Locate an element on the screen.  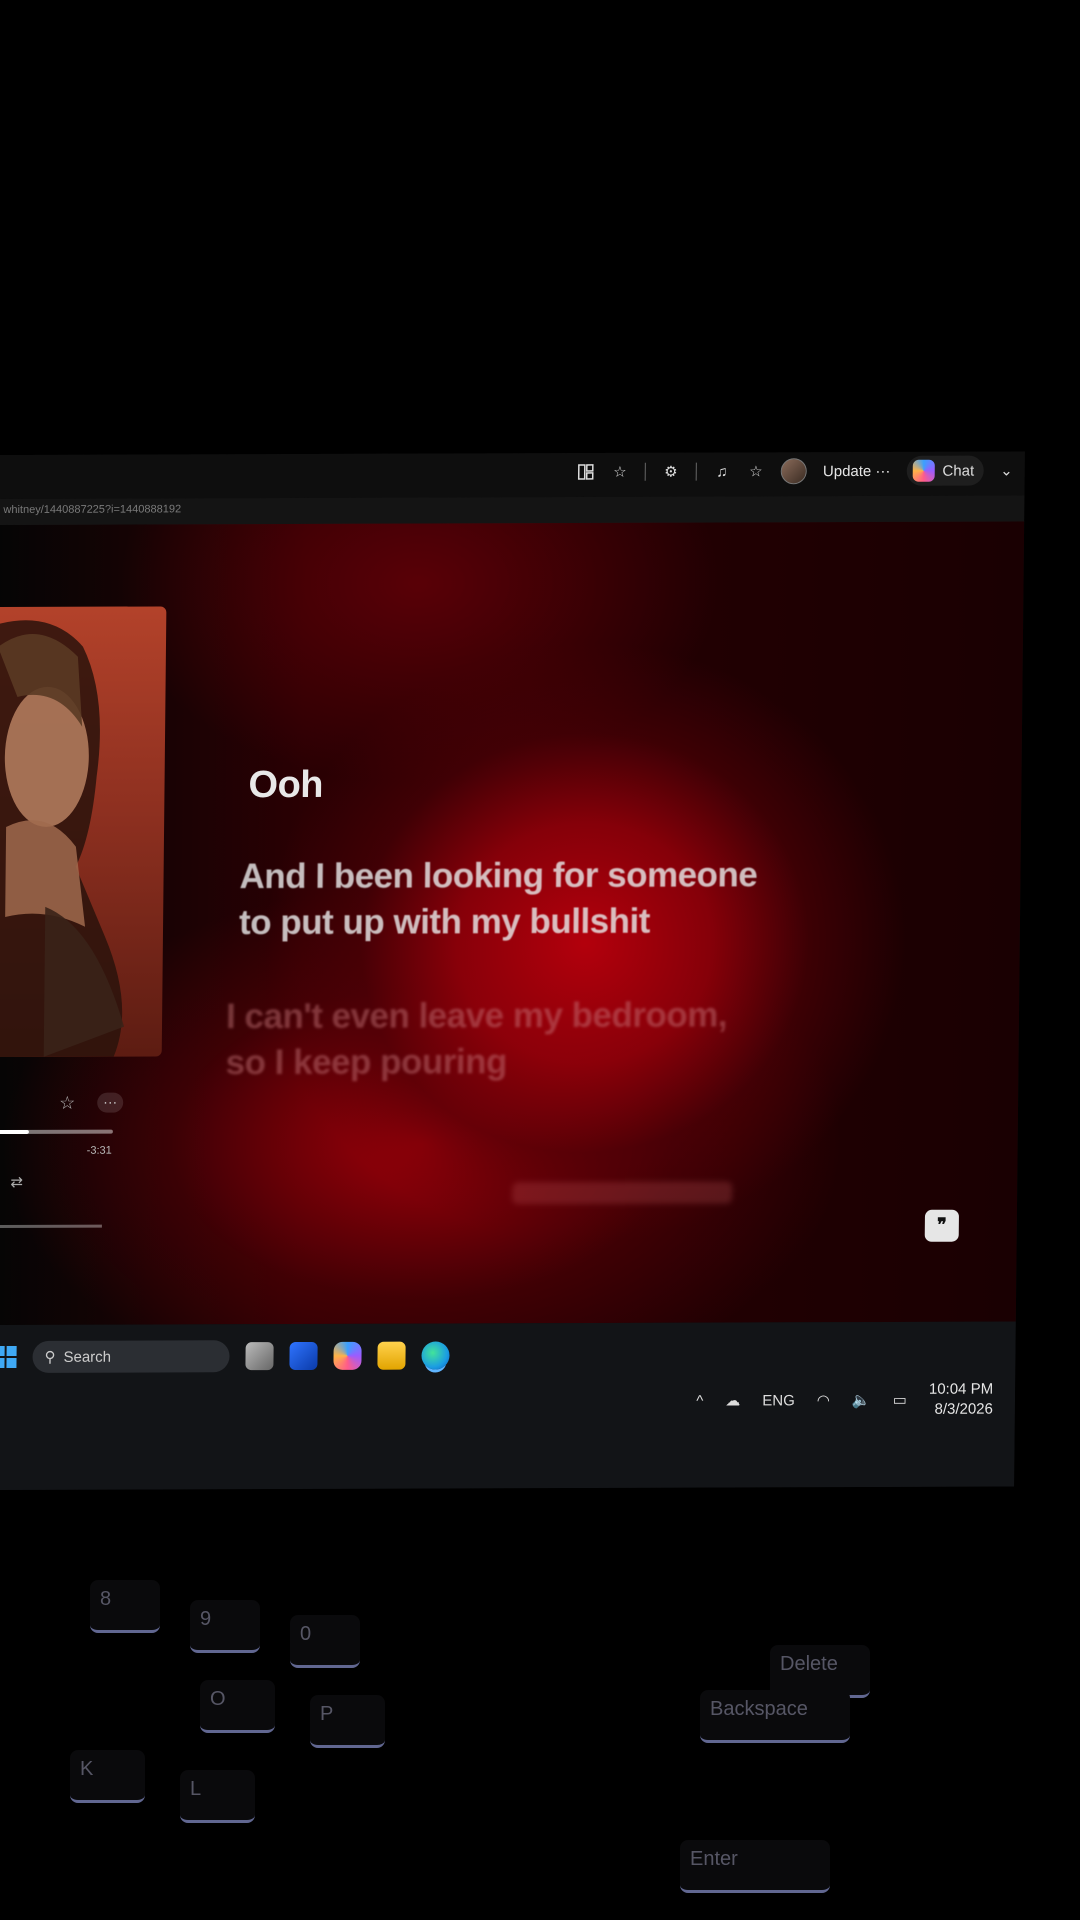
onedrive-icon: ☁ is located at coordinates (732, 1400).